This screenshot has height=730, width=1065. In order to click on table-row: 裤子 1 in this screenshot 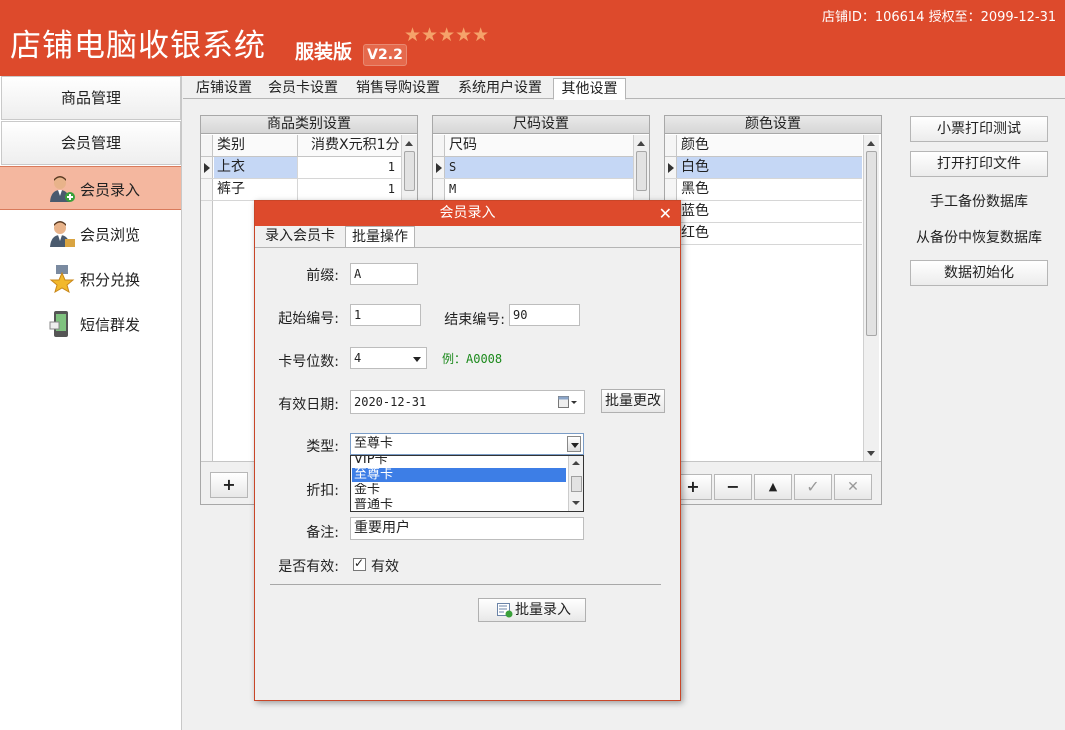, I will do `click(301, 190)`.